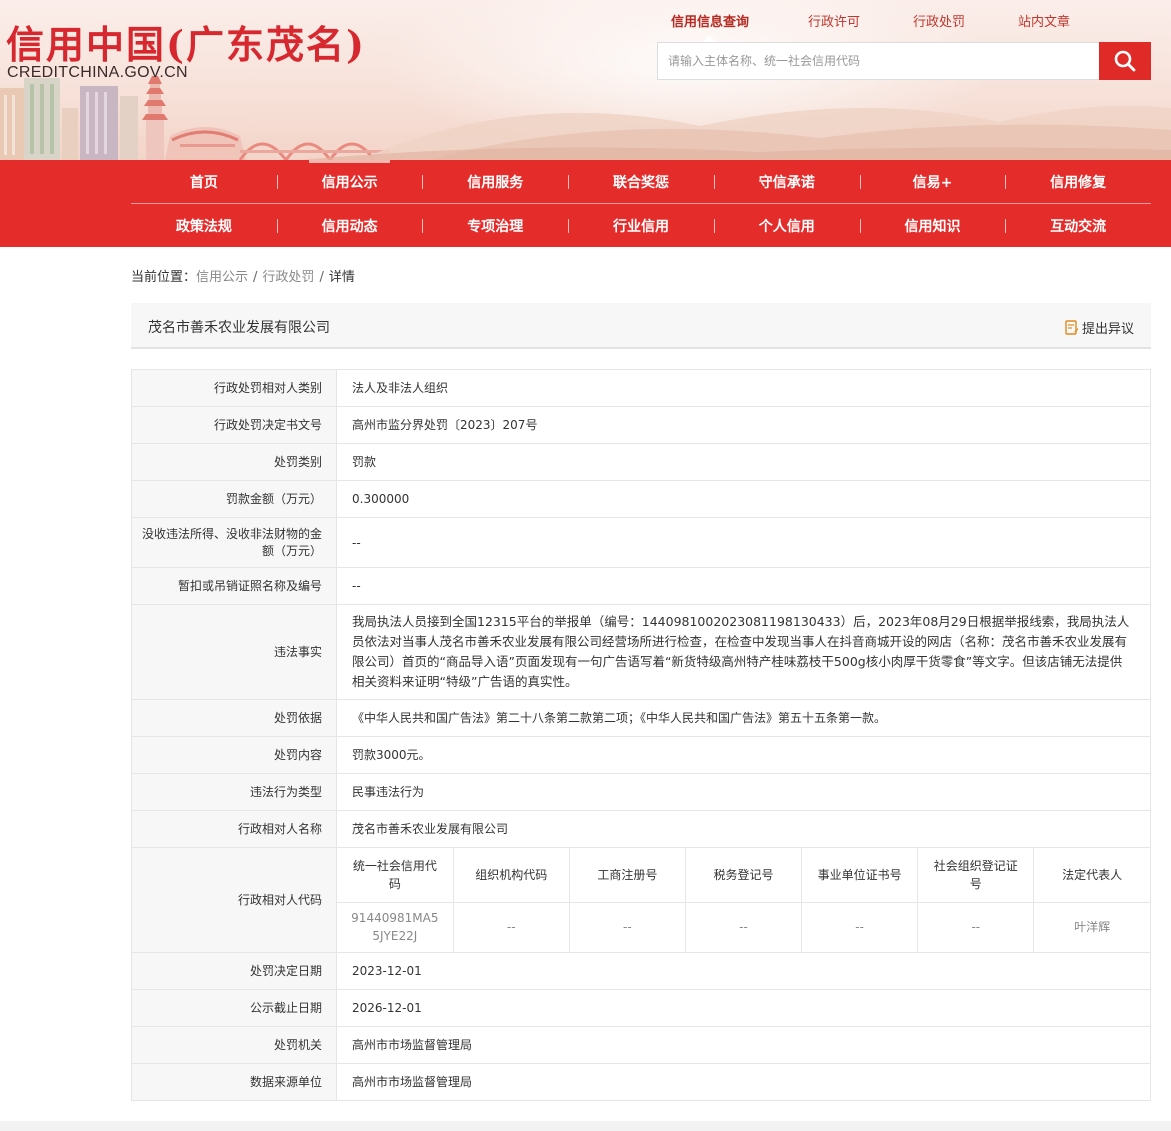 The height and width of the screenshot is (1131, 1171). I want to click on nav-item-joint-reward-punish: 联合奖惩, so click(641, 181).